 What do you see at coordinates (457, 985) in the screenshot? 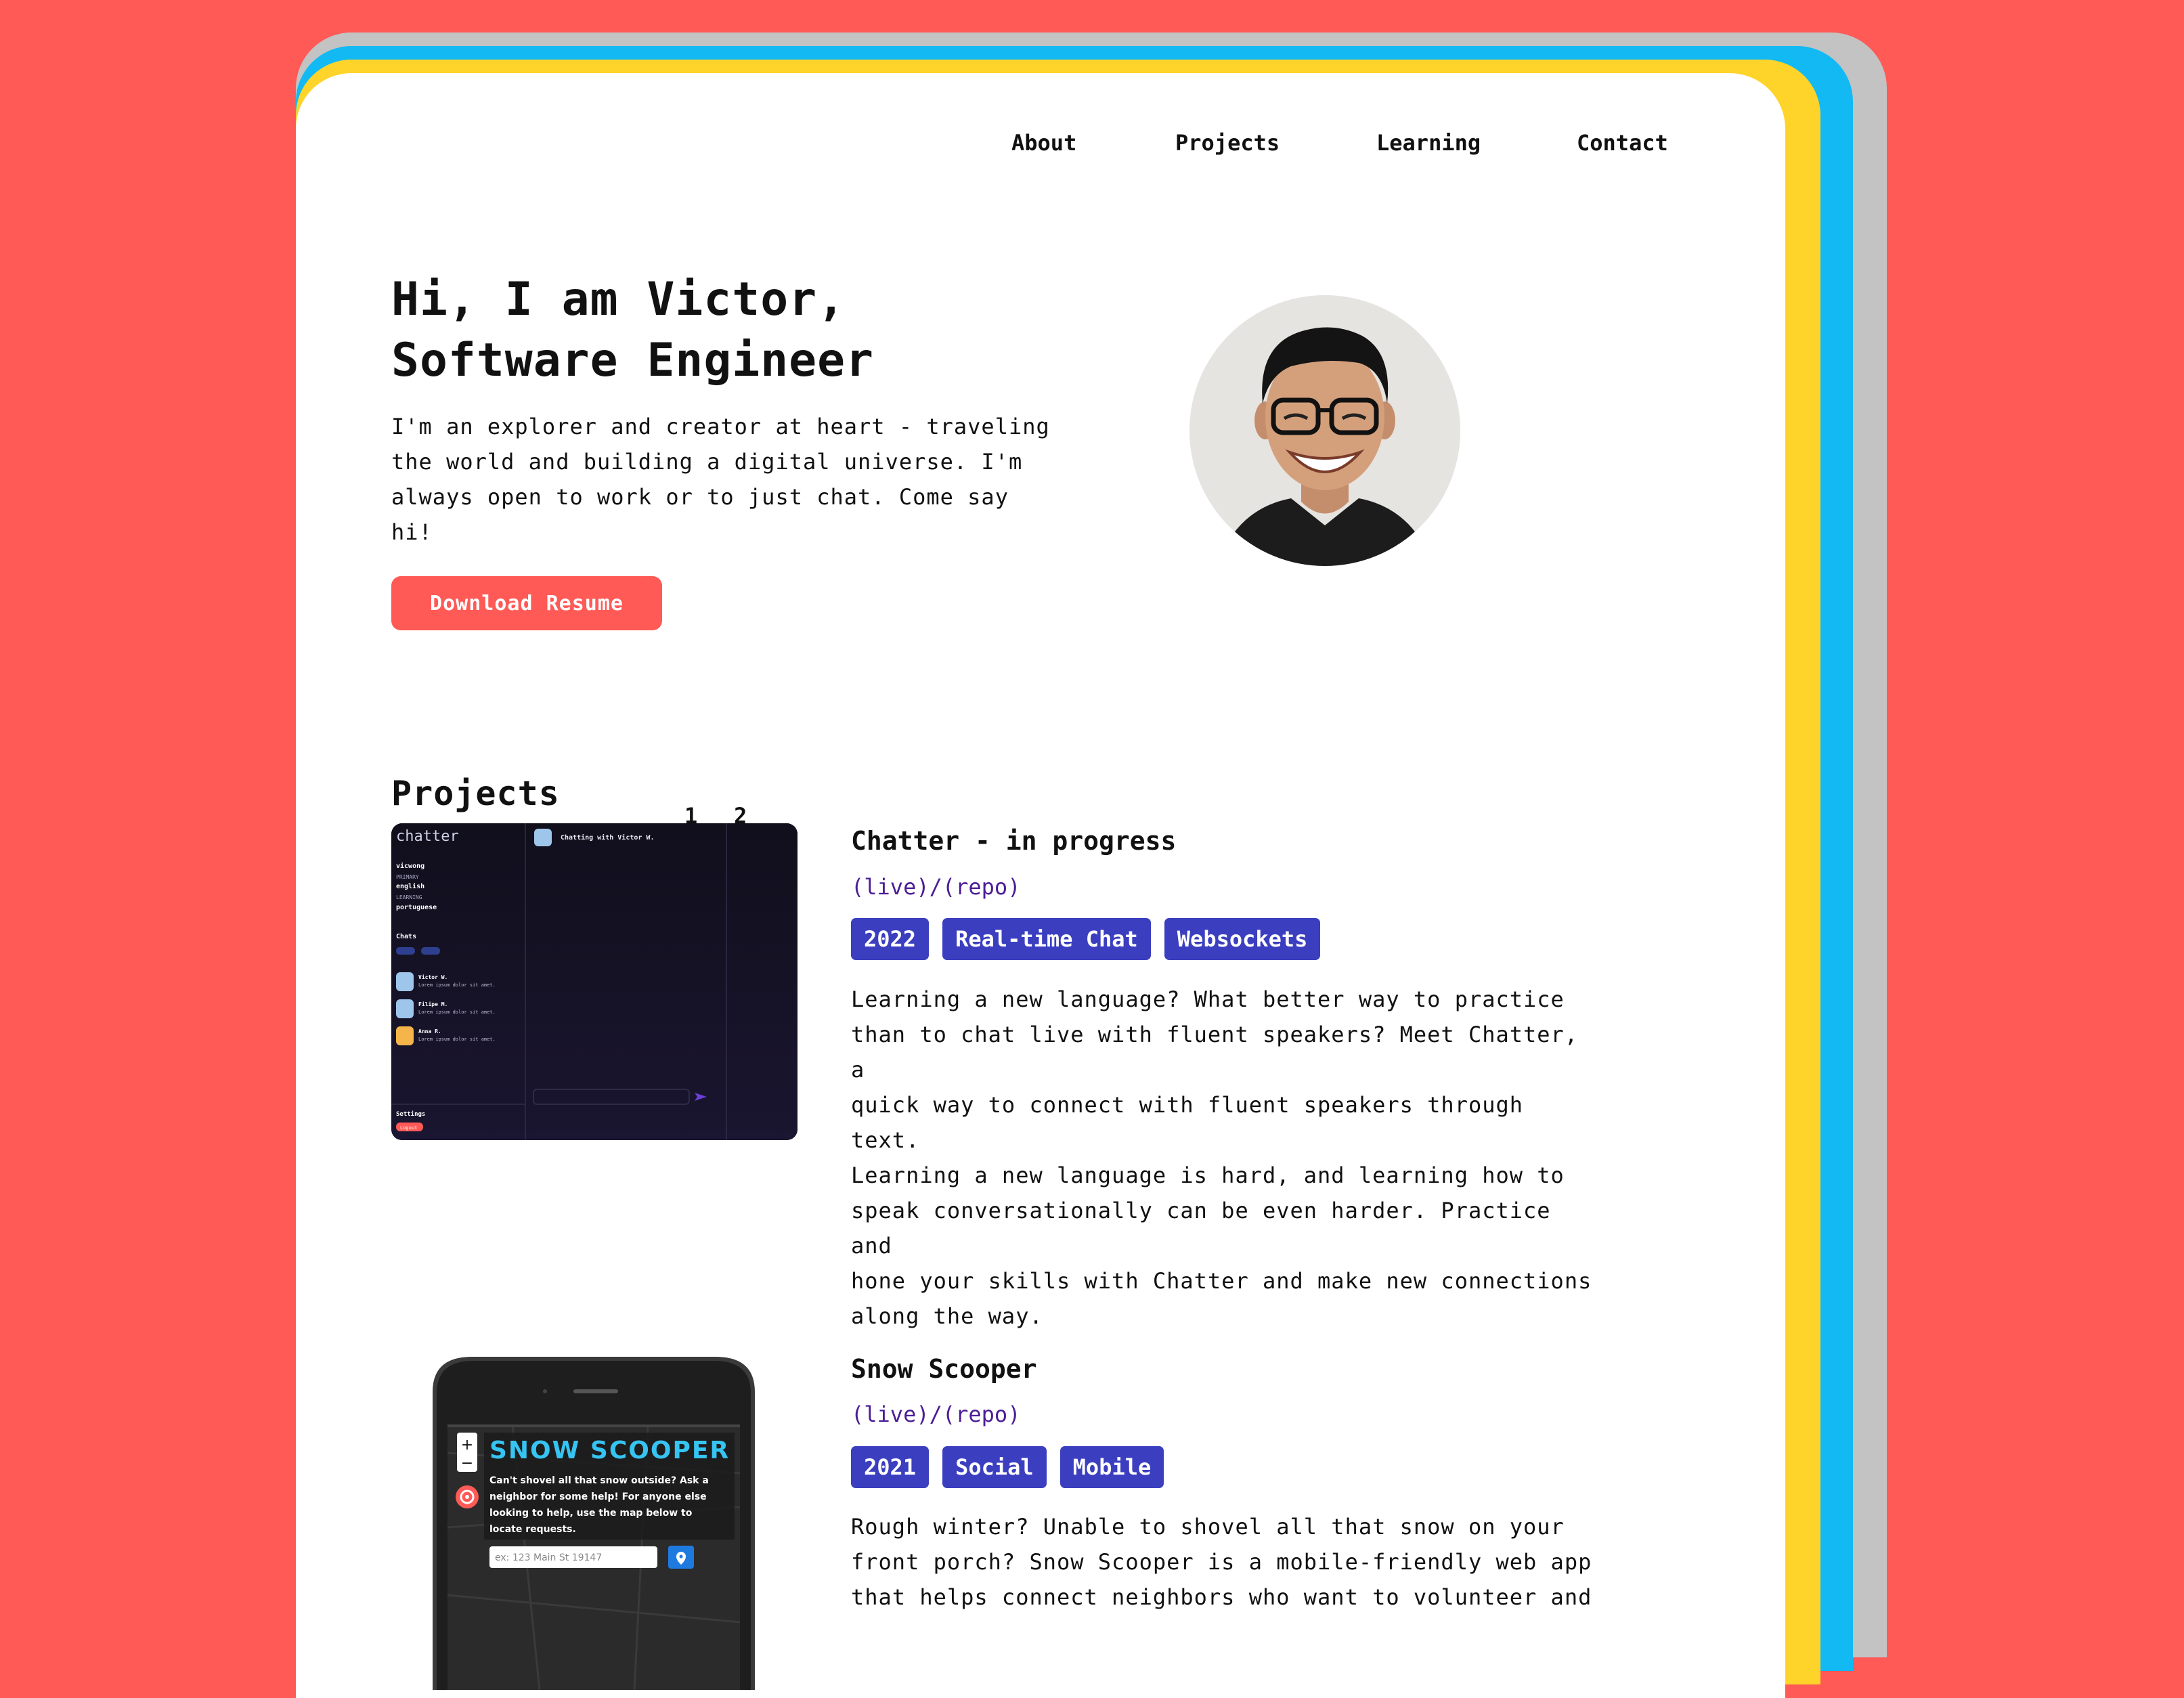
I see `chatter-chat-1-msg: Lorem ipsum dolor sit amet.` at bounding box center [457, 985].